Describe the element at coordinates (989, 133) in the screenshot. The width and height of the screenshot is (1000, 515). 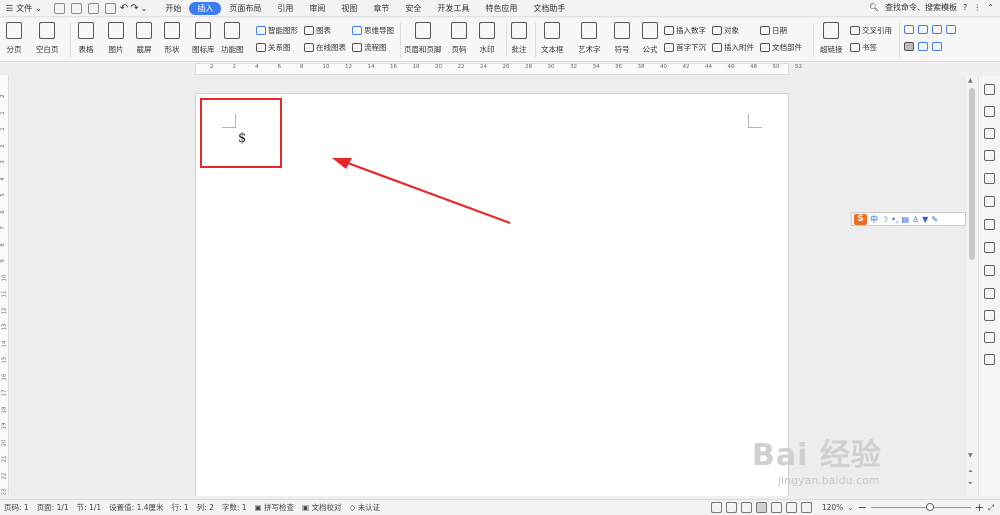
I see `shapes-icon` at that location.